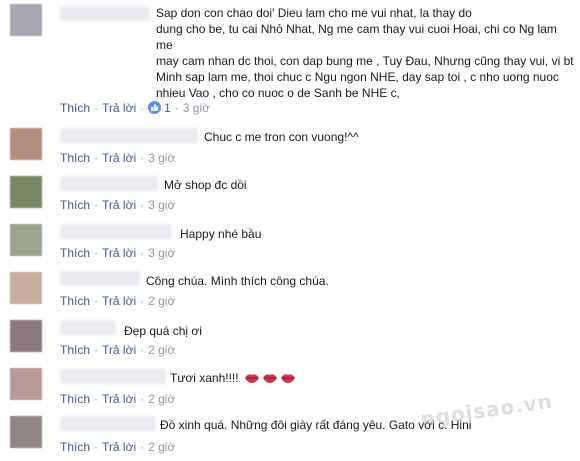  I want to click on comment-item: Mở shop đc dồi Thích · Trả lời · 3 giờ, so click(290, 194).